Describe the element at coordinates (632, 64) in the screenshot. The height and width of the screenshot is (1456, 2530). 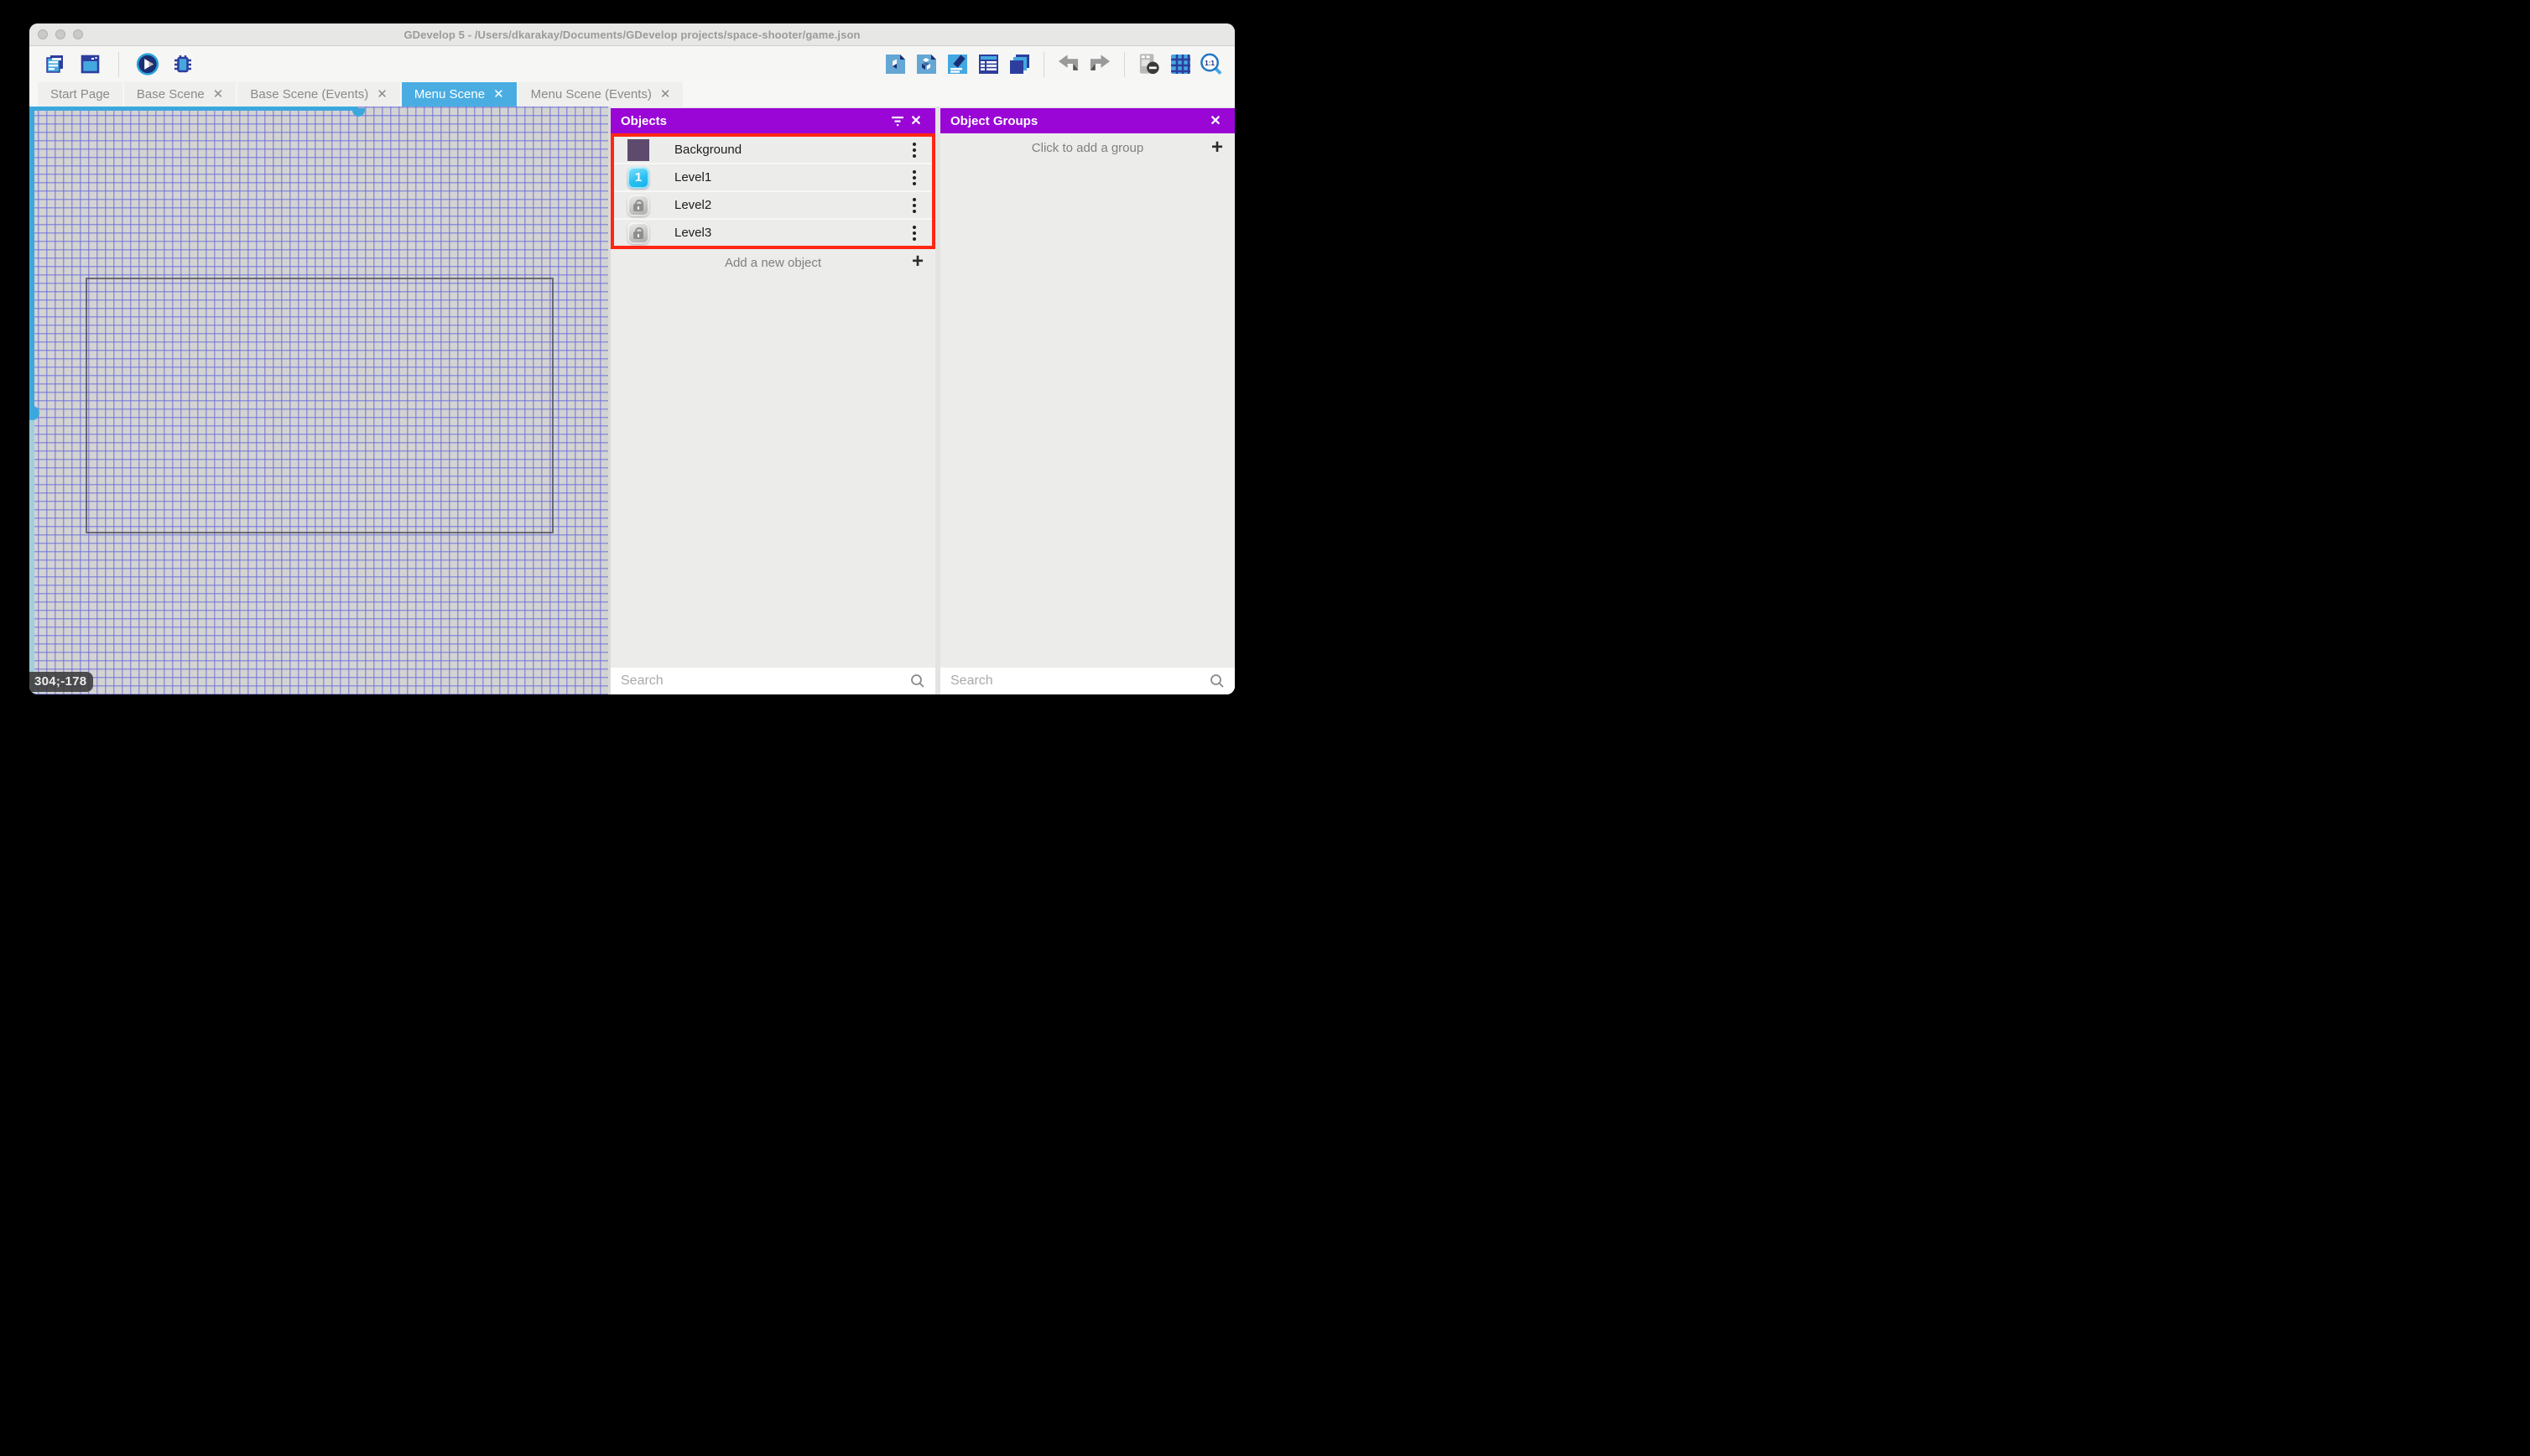
I see `toolbar: 1:1` at that location.